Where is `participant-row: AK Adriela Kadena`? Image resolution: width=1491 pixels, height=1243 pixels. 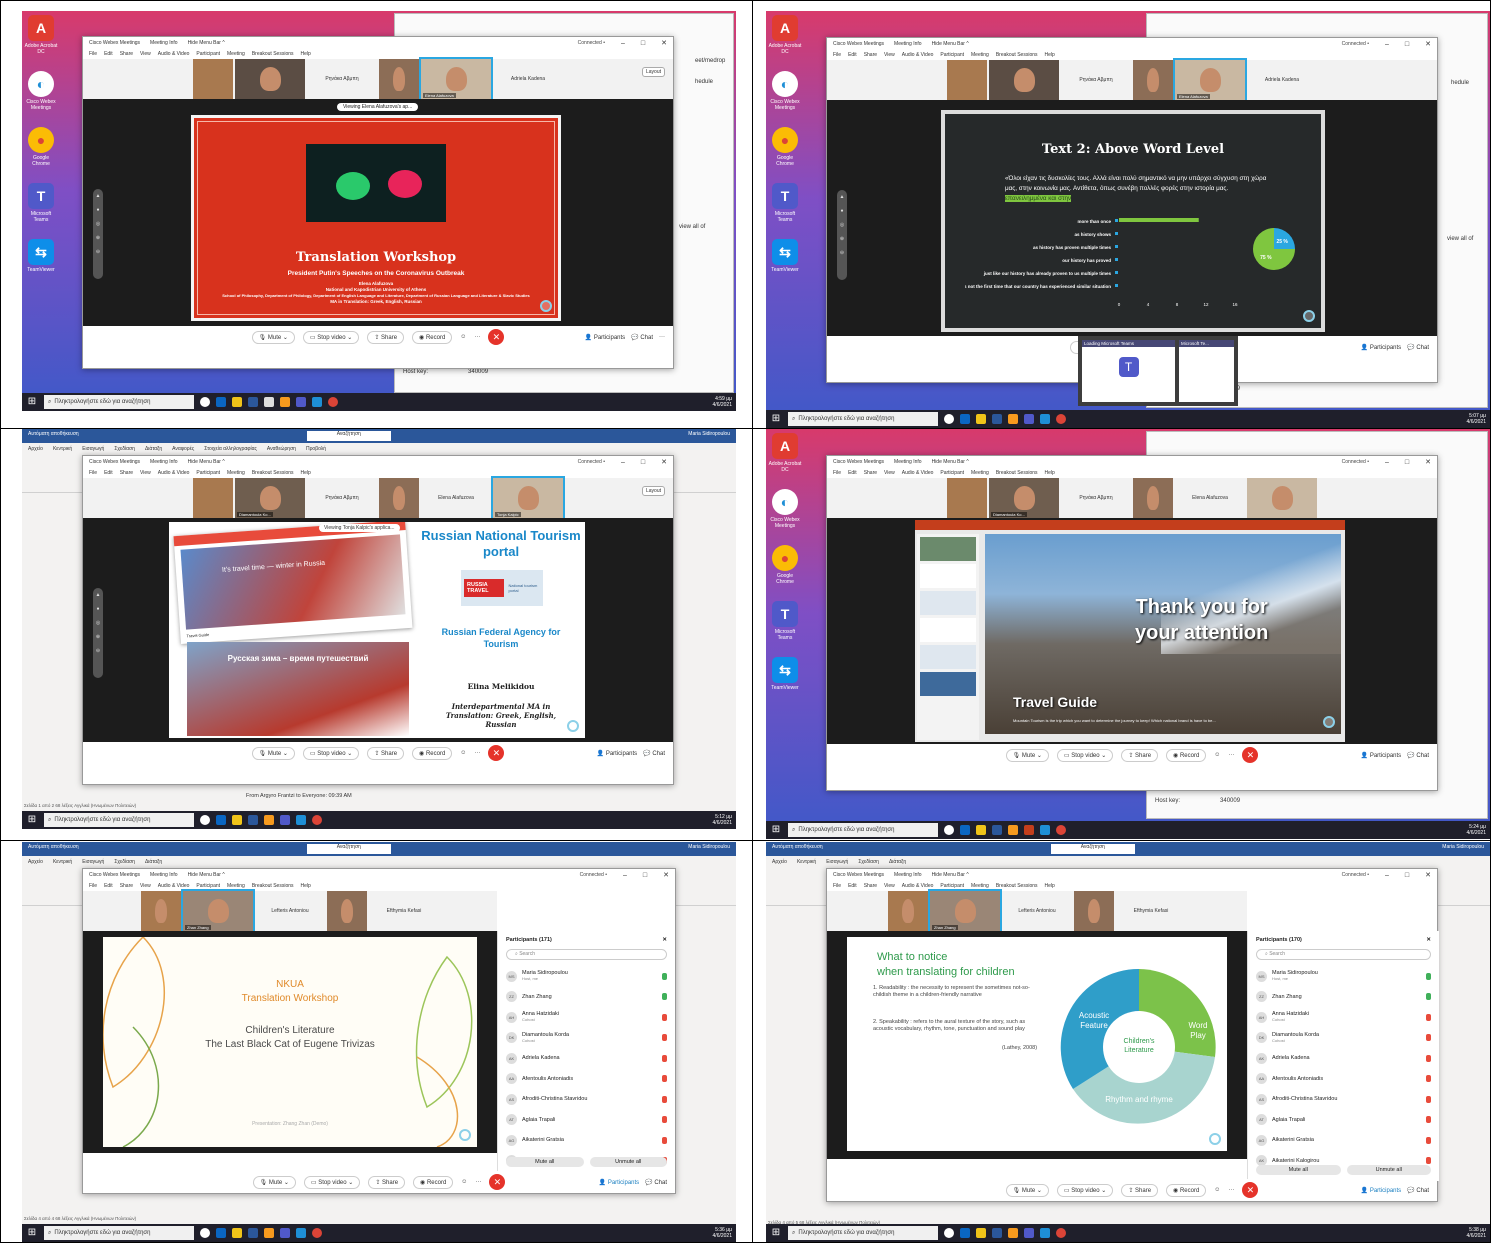 participant-row: AK Adriela Kadena is located at coordinates (586, 1058).